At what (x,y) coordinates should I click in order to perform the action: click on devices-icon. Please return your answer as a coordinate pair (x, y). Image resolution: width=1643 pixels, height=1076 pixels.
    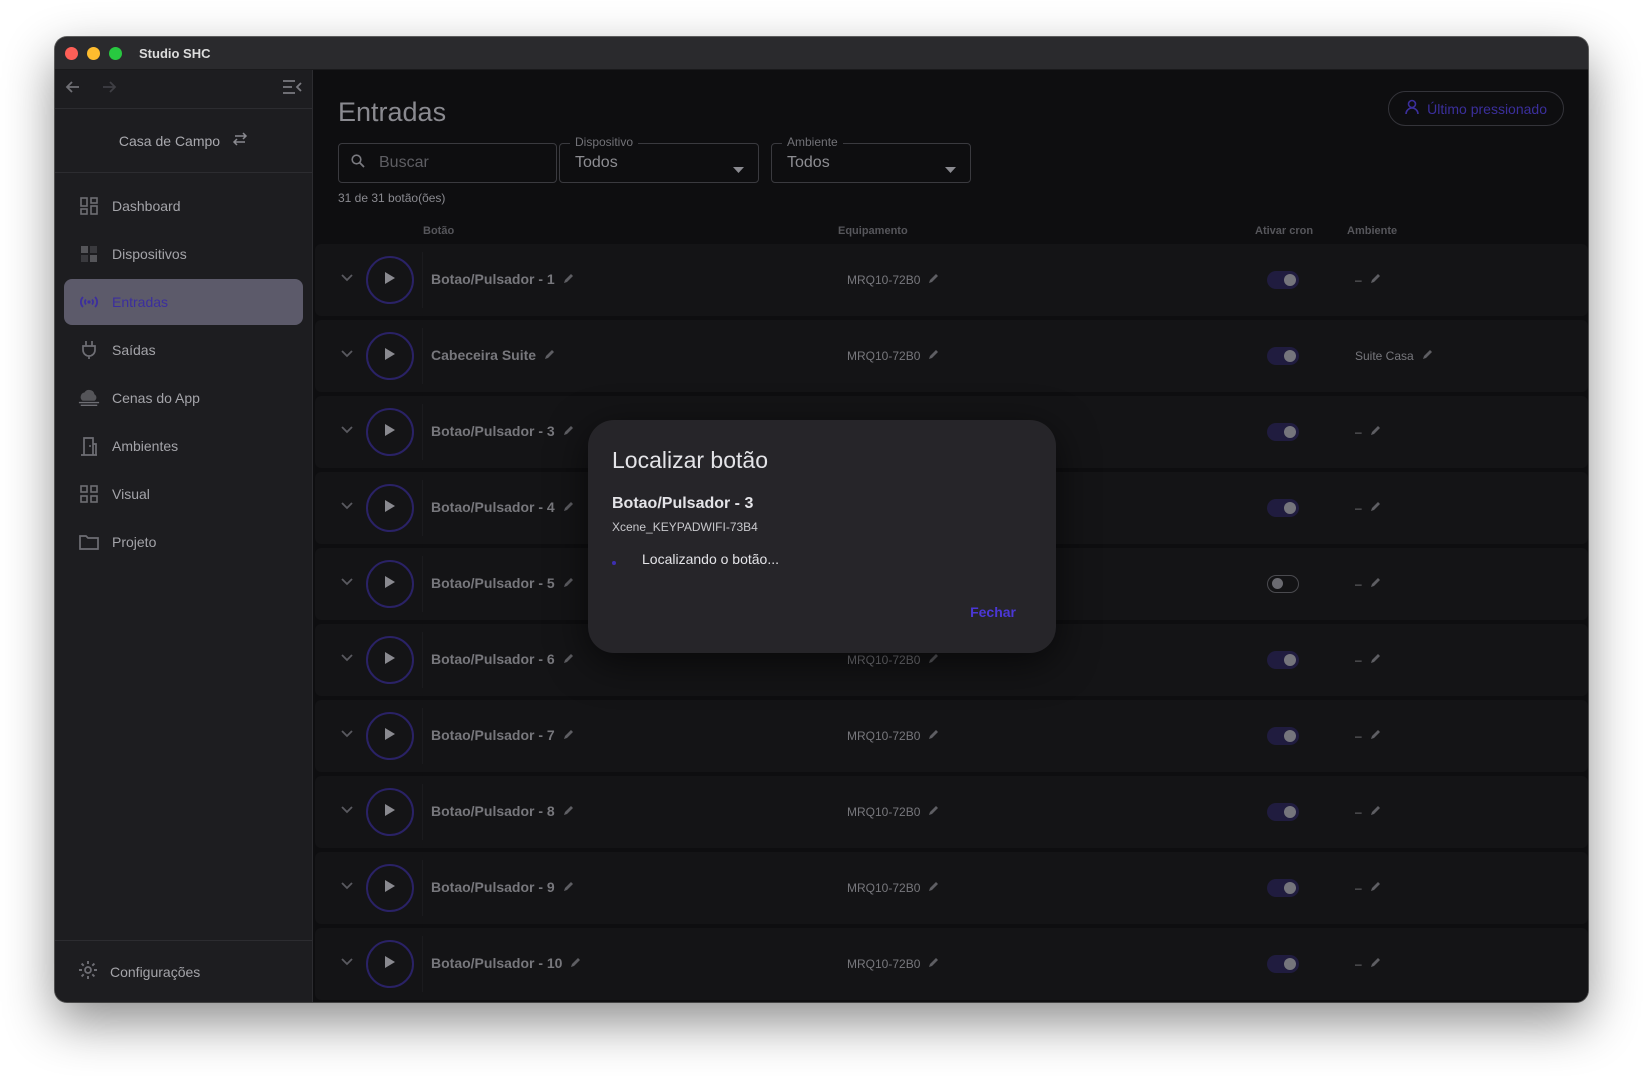
    Looking at the image, I should click on (89, 254).